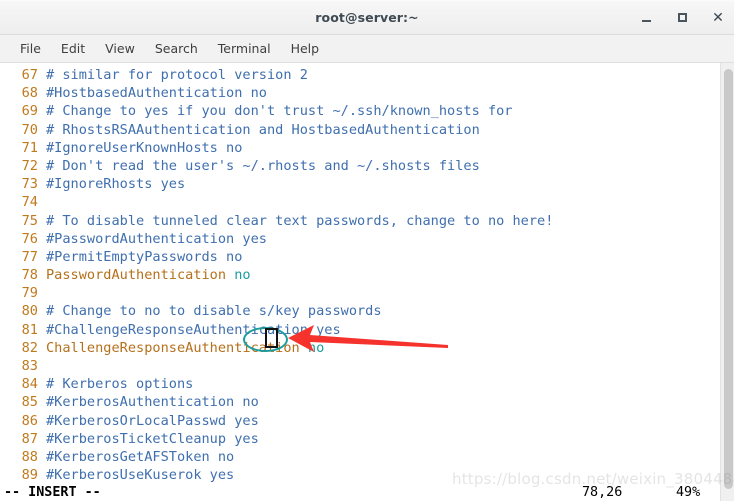  I want to click on code-token-comment: #HostbasedAuthentication no, so click(156, 93).